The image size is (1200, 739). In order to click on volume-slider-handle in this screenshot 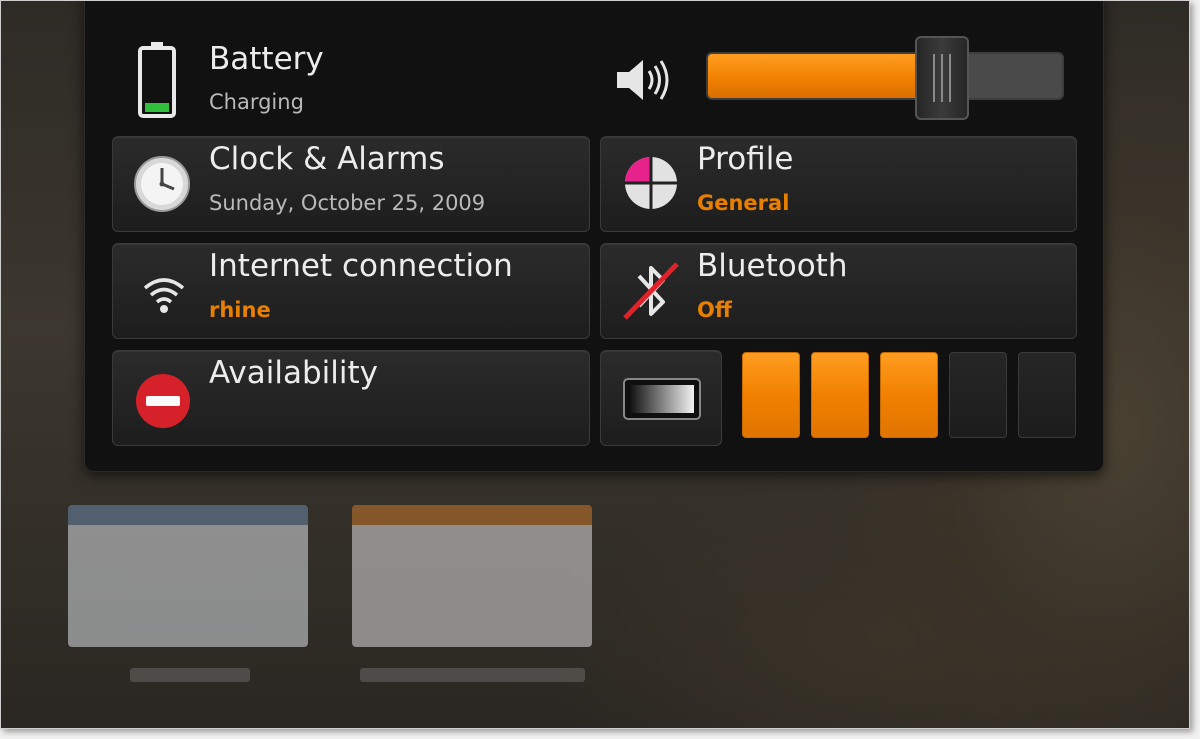, I will do `click(942, 78)`.